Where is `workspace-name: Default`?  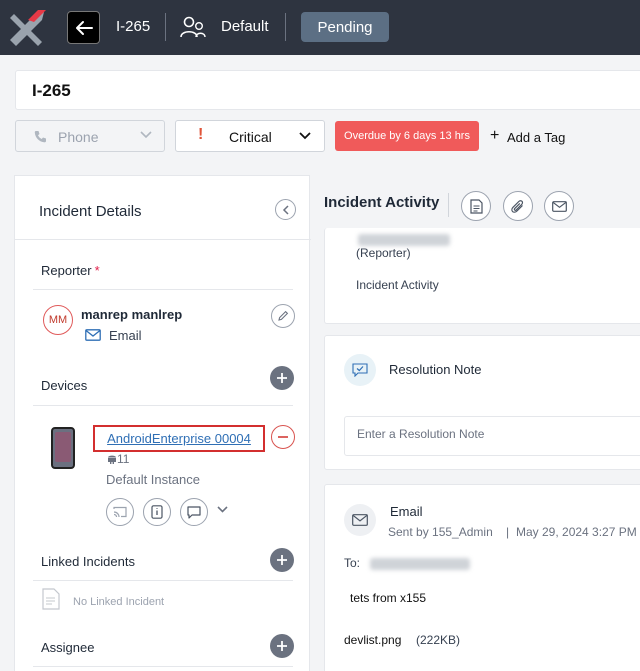 workspace-name: Default is located at coordinates (245, 26).